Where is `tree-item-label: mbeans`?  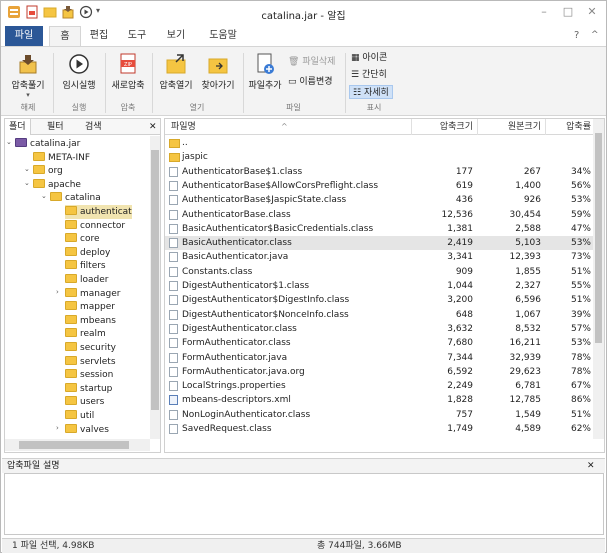 tree-item-label: mbeans is located at coordinates (98, 320).